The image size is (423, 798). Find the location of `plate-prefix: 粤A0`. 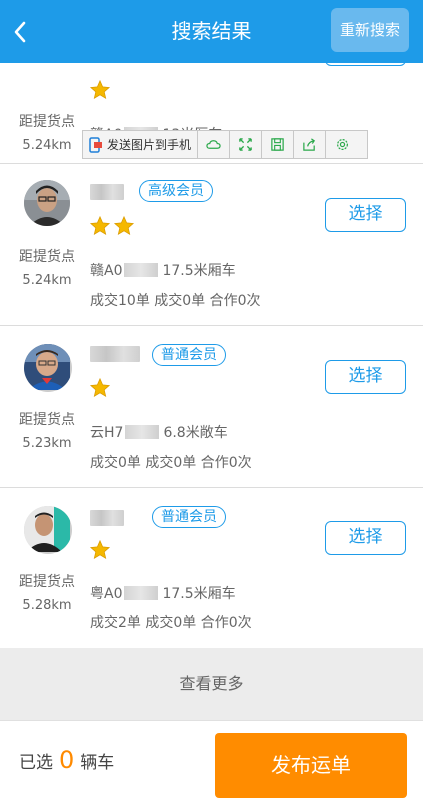

plate-prefix: 粤A0 is located at coordinates (106, 594).